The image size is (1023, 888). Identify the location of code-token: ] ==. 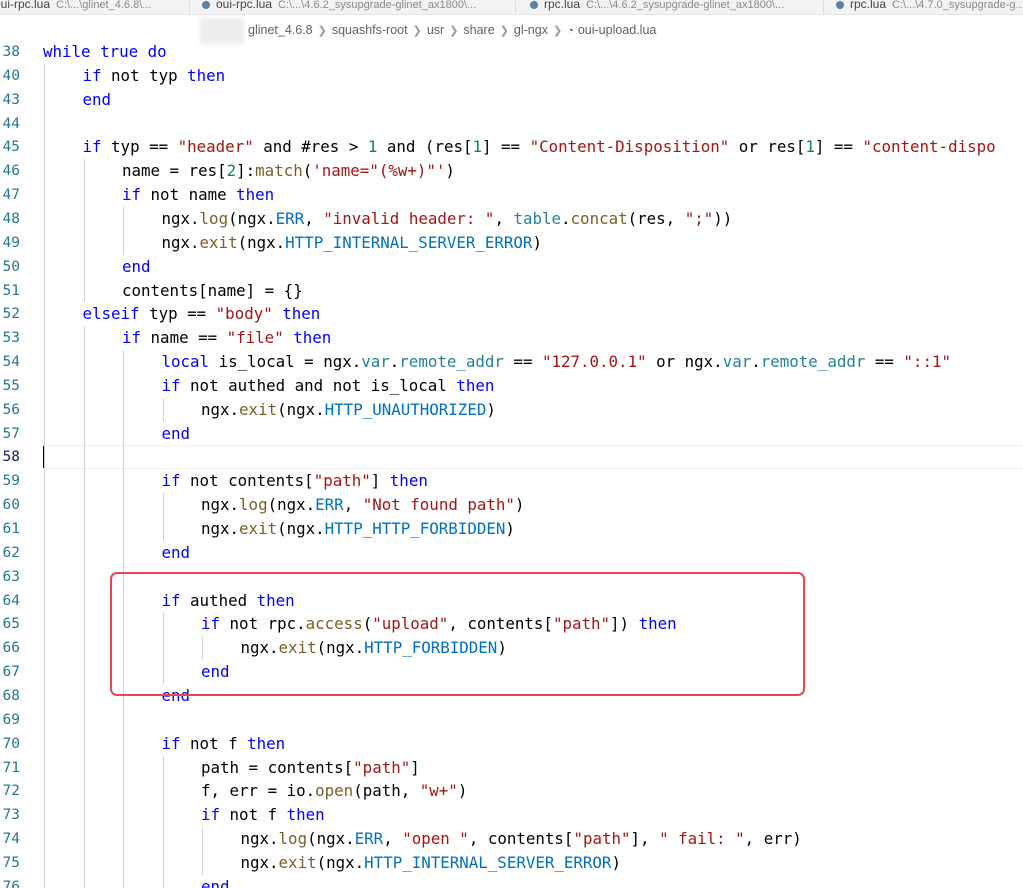
(506, 147).